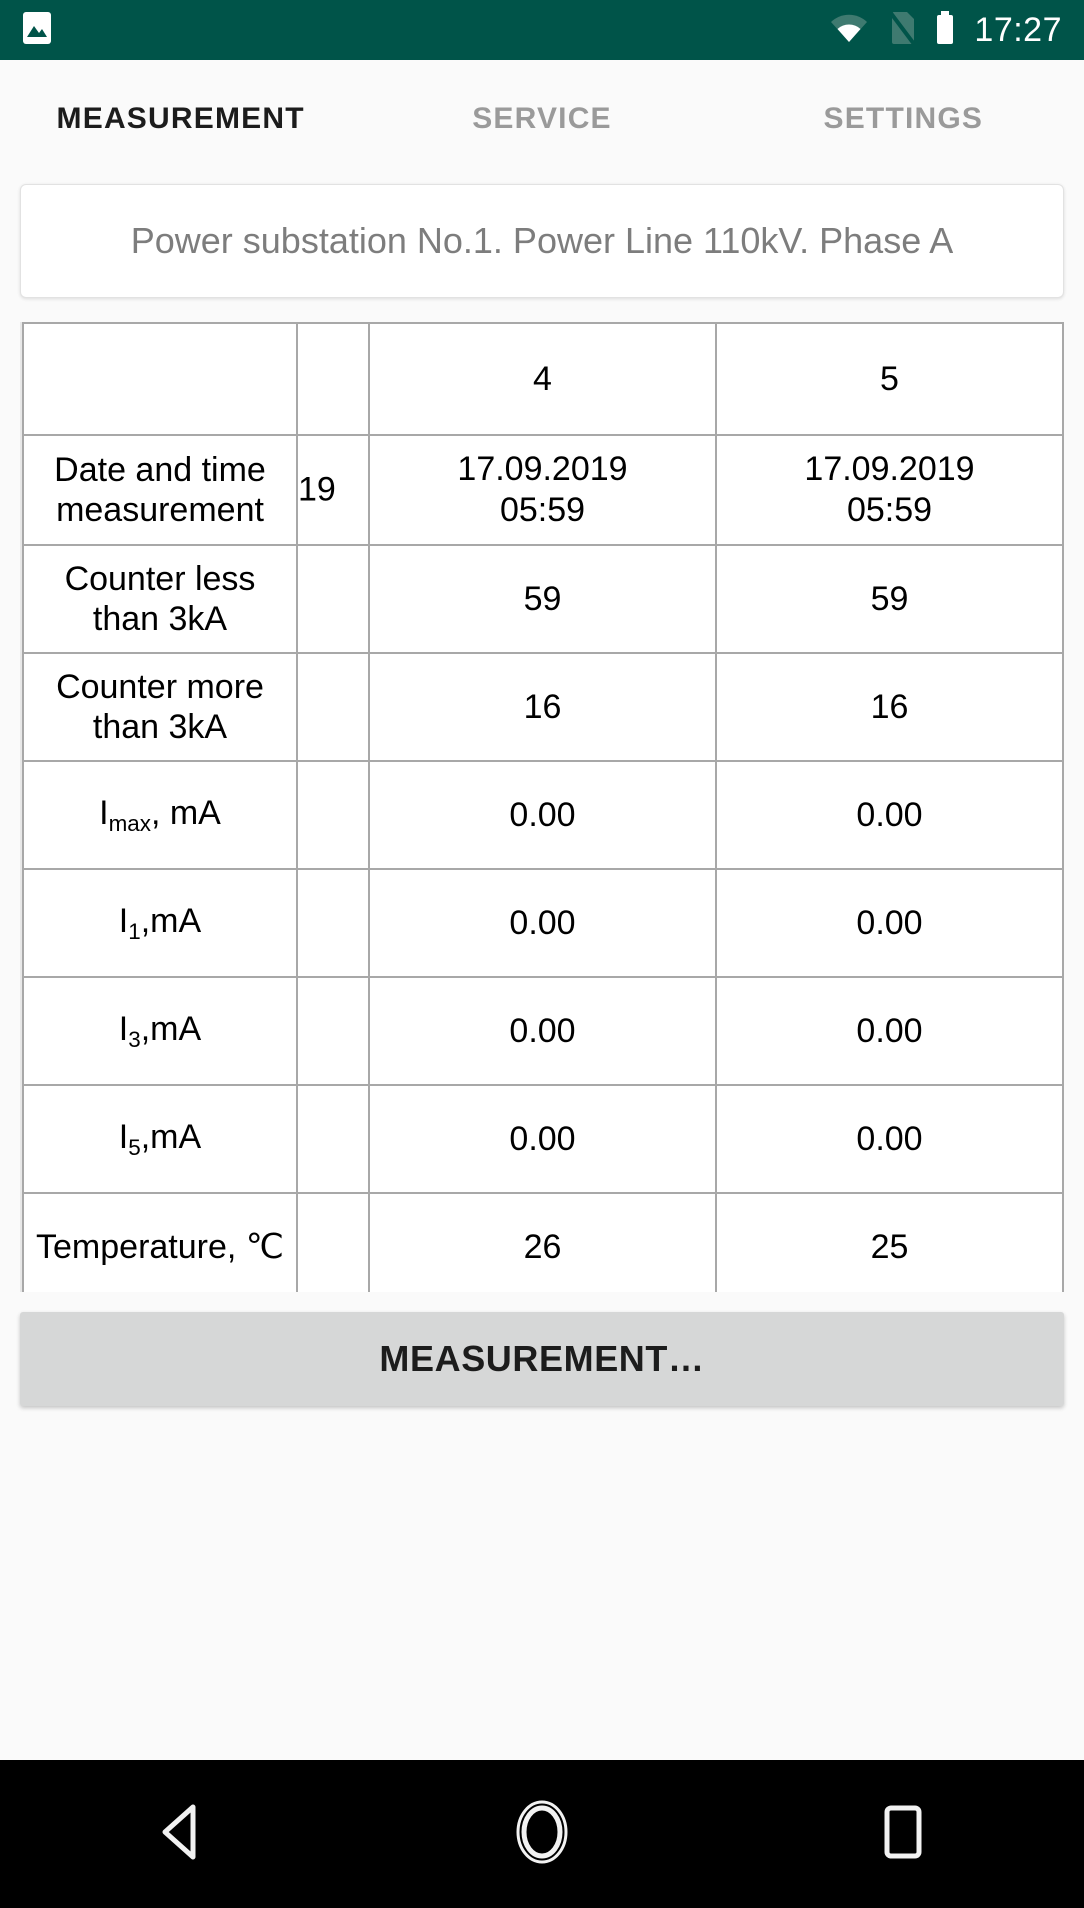 This screenshot has width=1084, height=1908. I want to click on cell-i3-narrow, so click(333, 1031).